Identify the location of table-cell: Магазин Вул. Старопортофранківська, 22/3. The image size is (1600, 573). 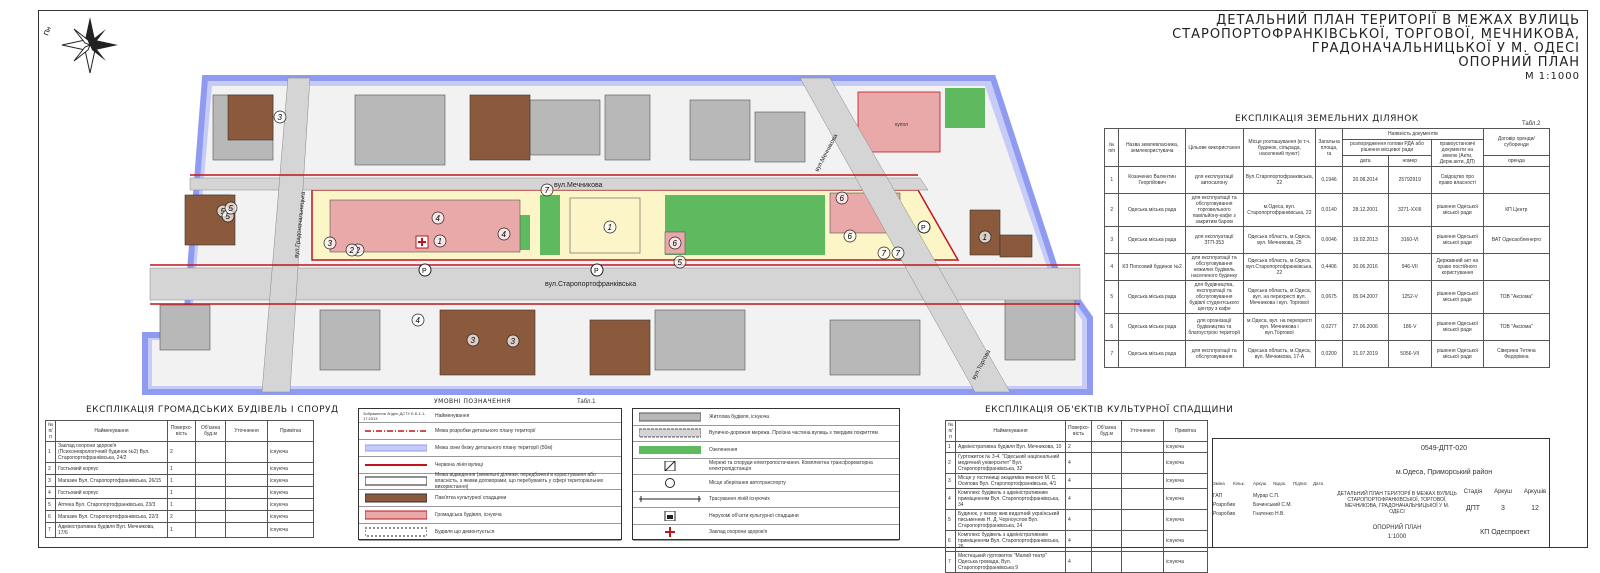
(111, 516).